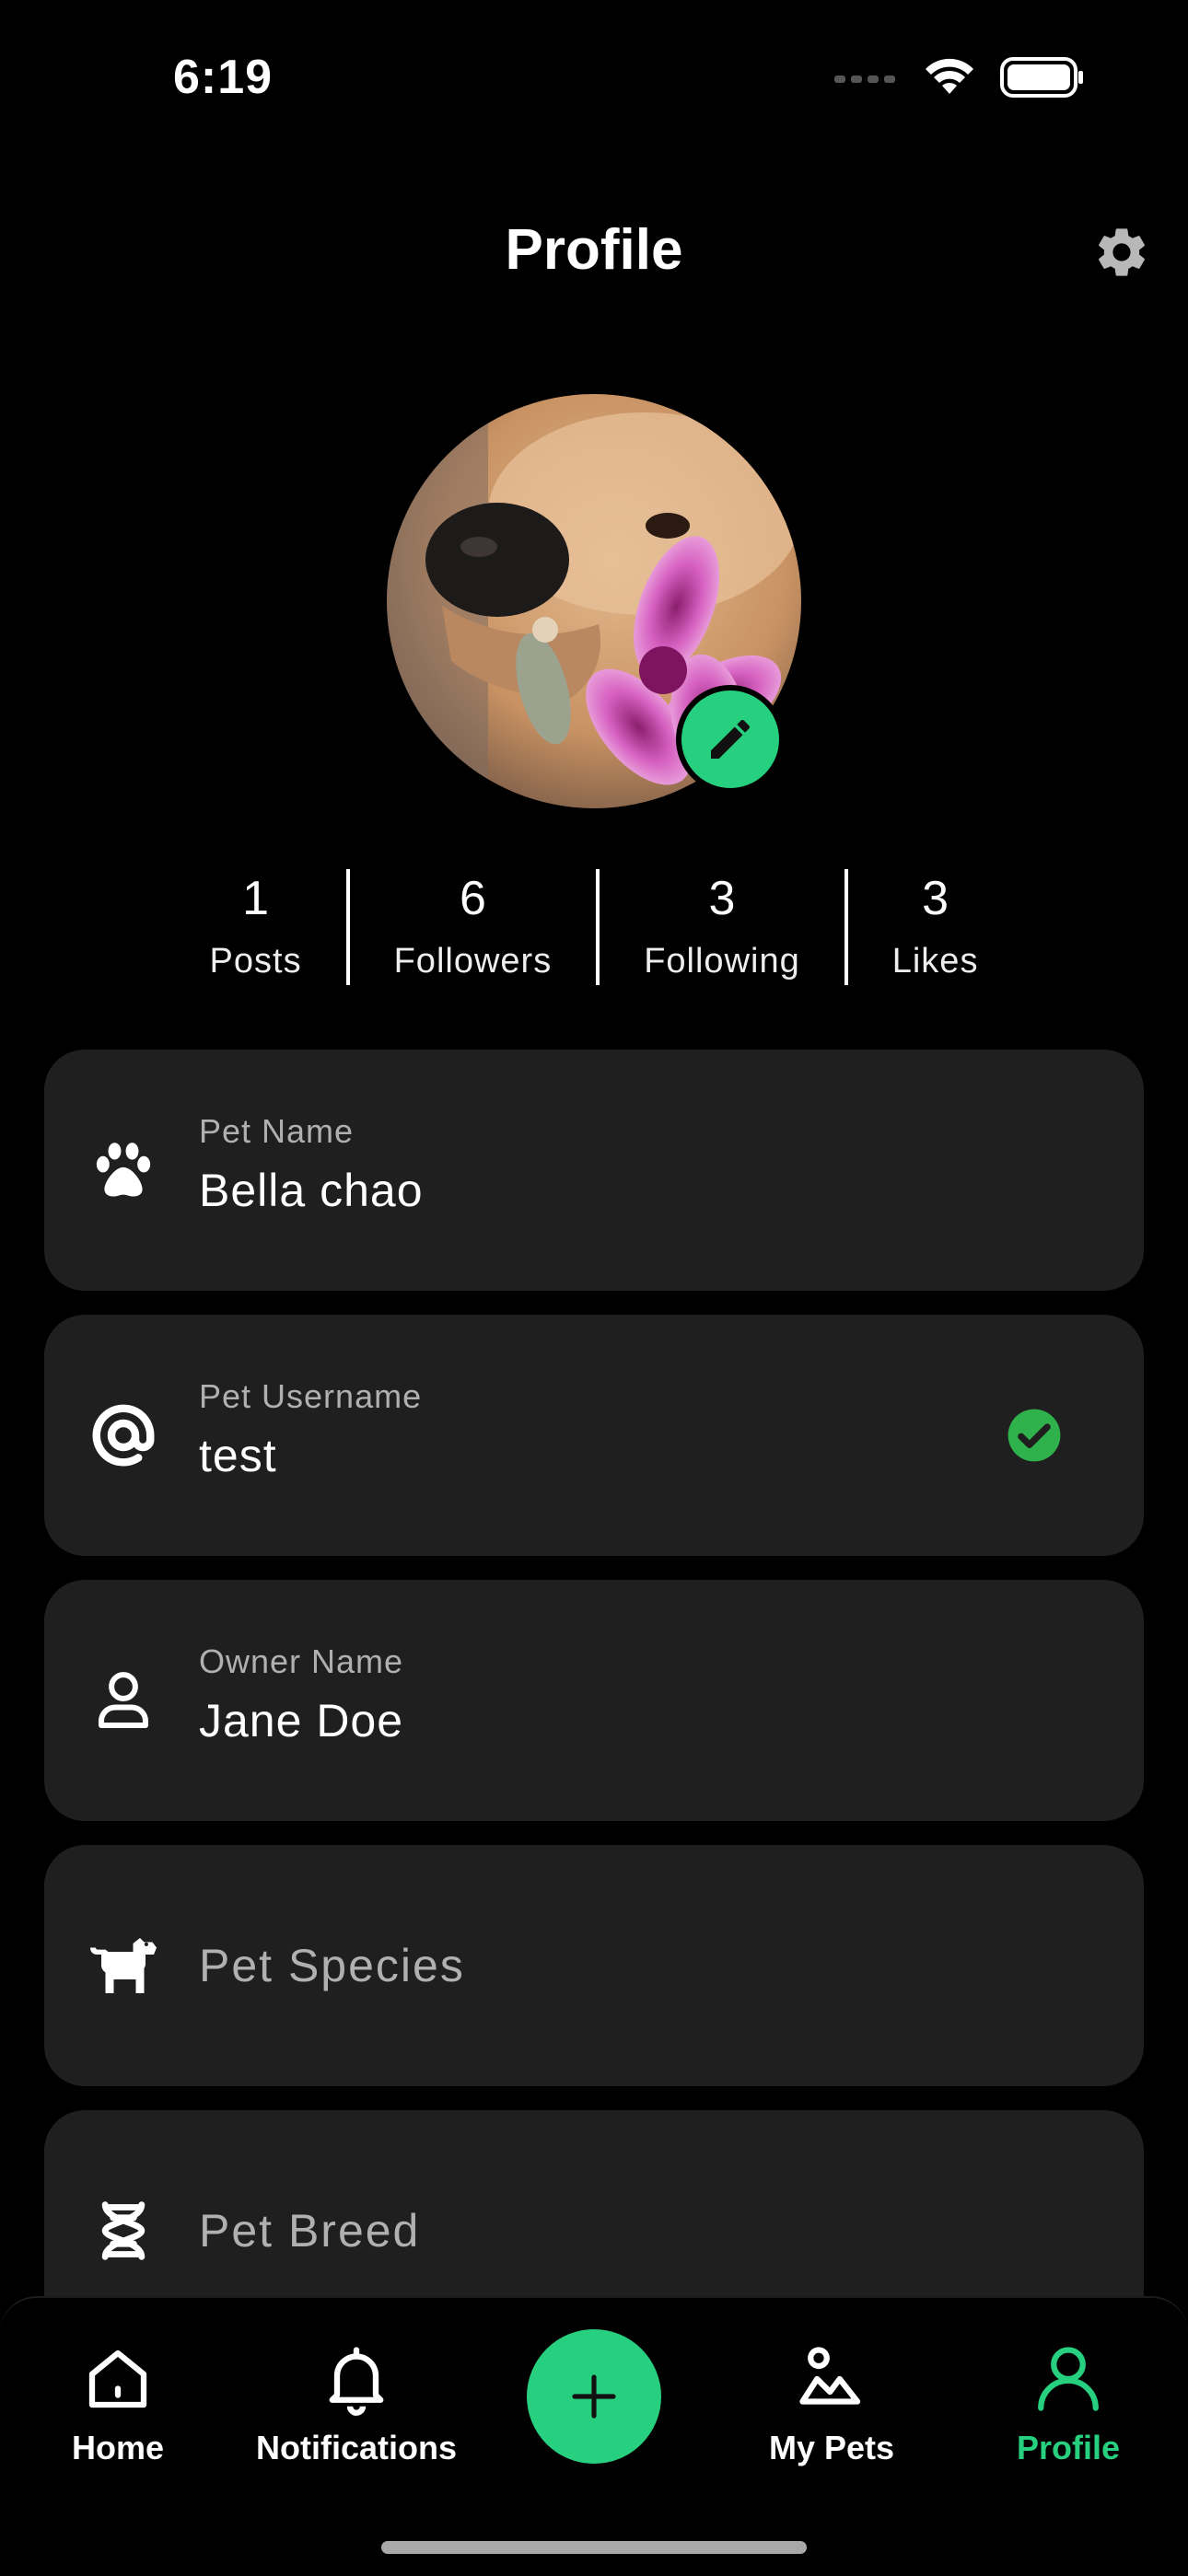 This screenshot has height=2576, width=1188. I want to click on pet-name-field: Pet Name Bella chao, so click(594, 1170).